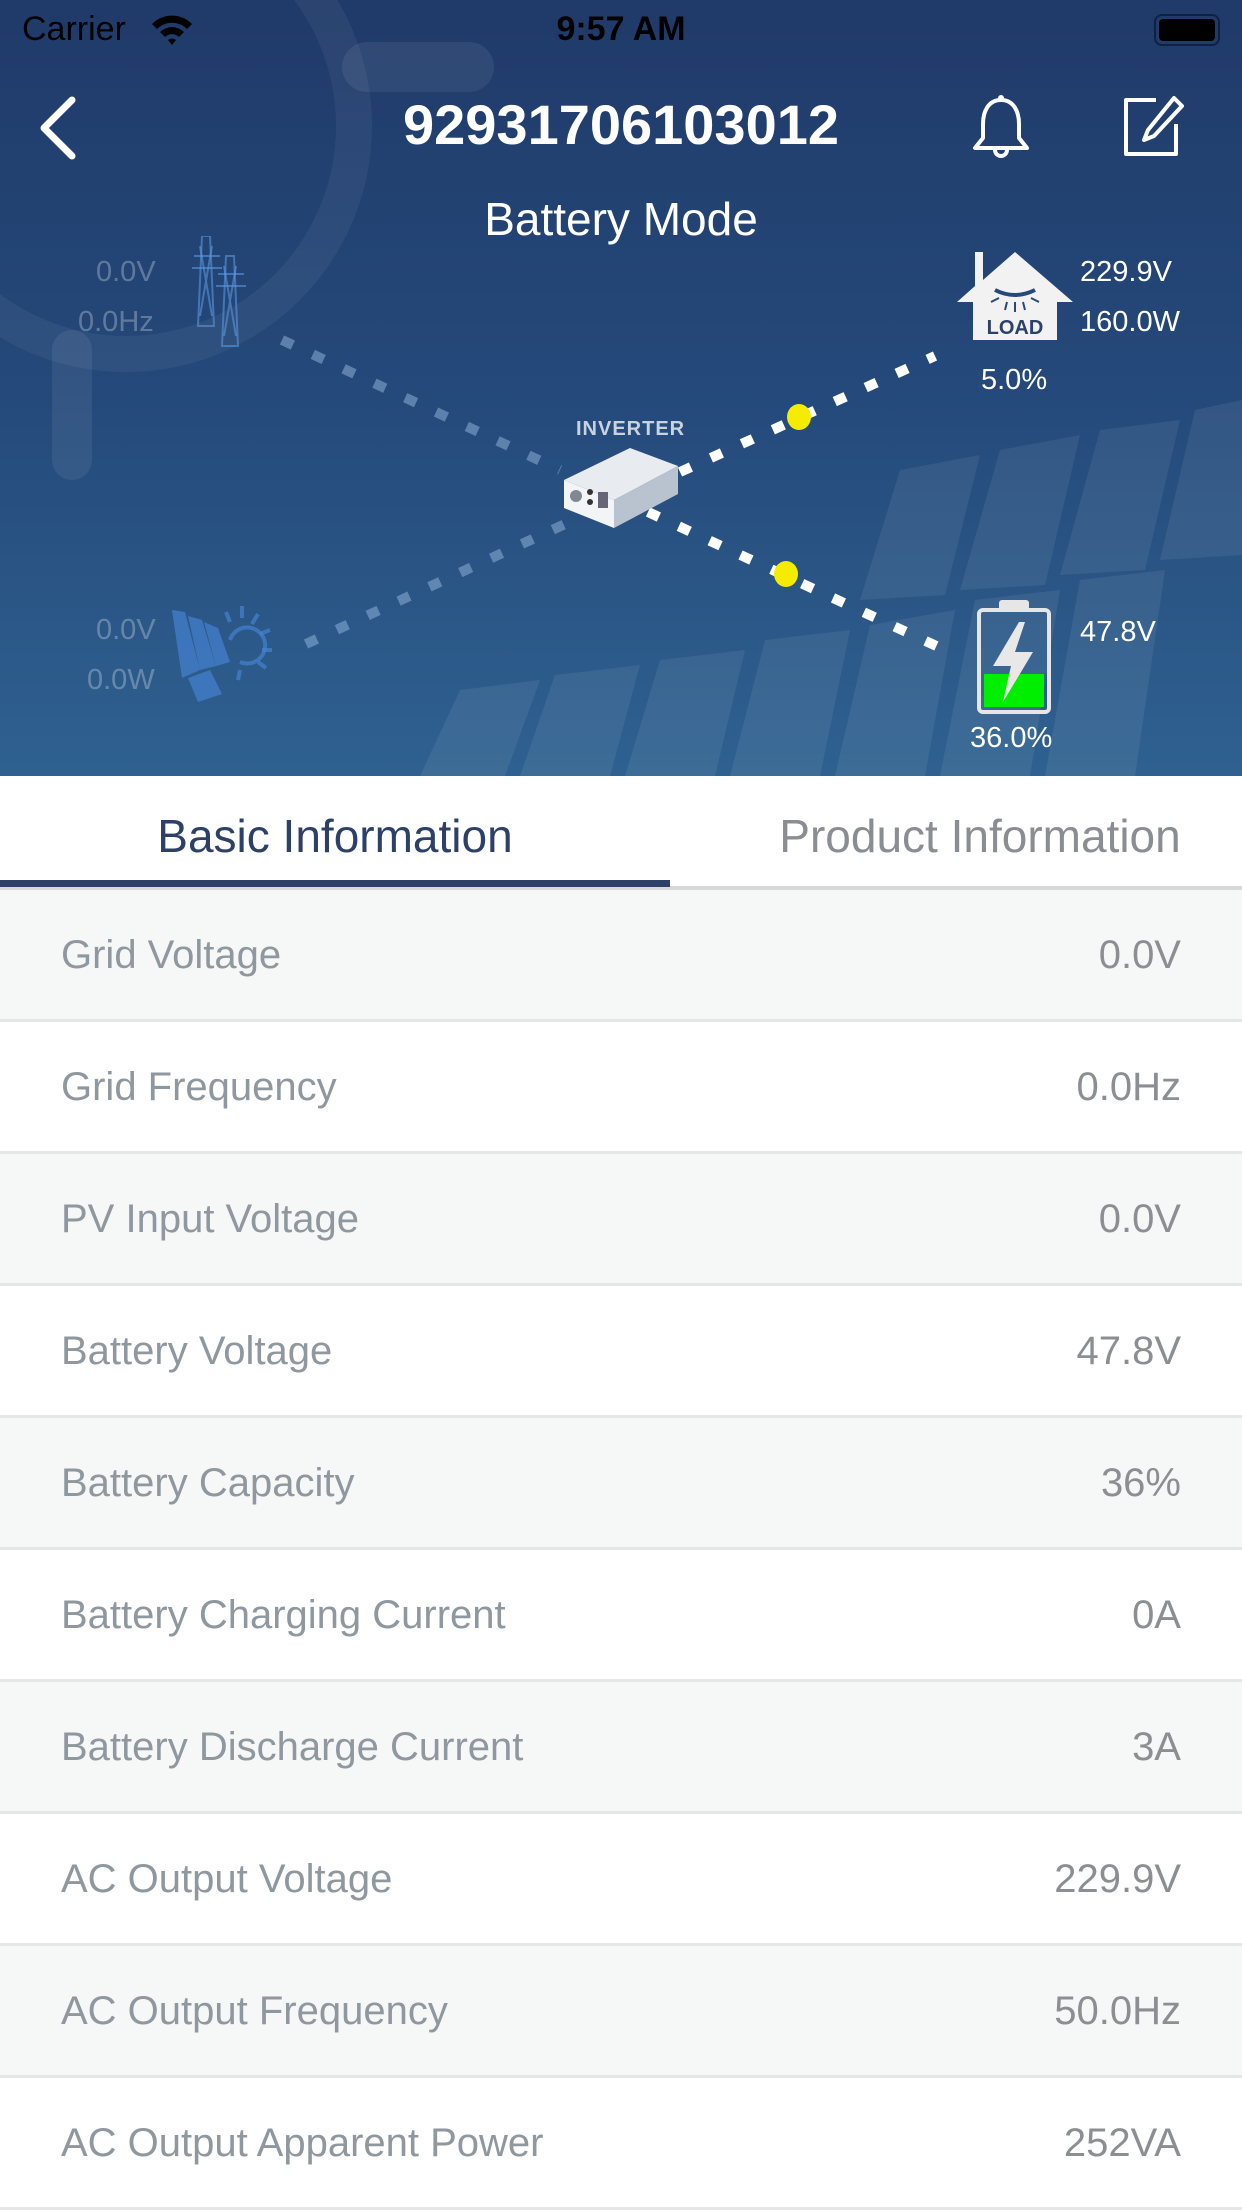 Image resolution: width=1242 pixels, height=2210 pixels. What do you see at coordinates (621, 1484) in the screenshot?
I see `info-row: Battery Capacity 36%` at bounding box center [621, 1484].